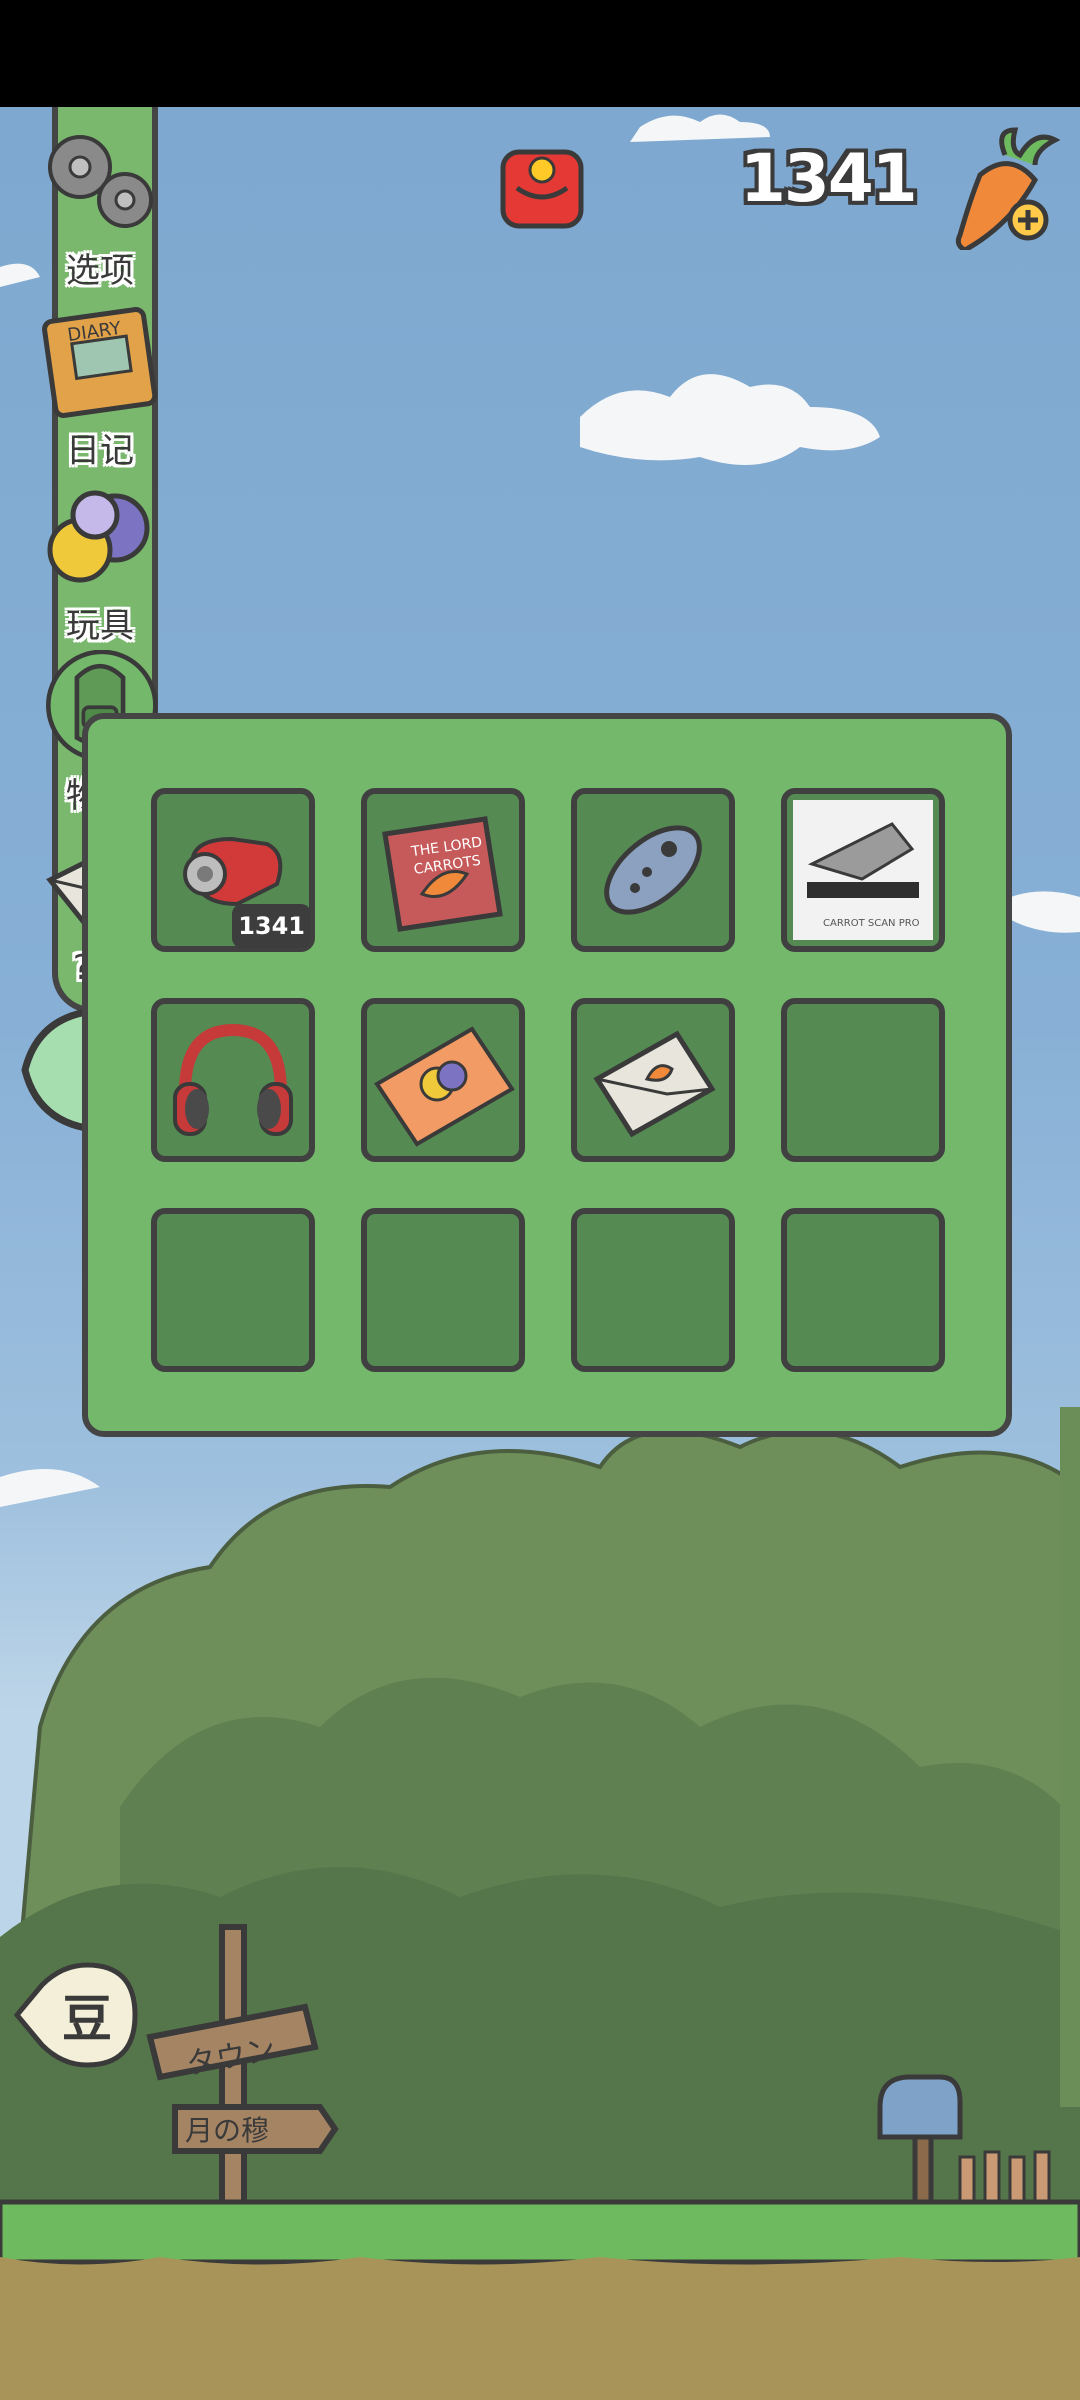  I want to click on inventory-slot: 1341, so click(233, 870).